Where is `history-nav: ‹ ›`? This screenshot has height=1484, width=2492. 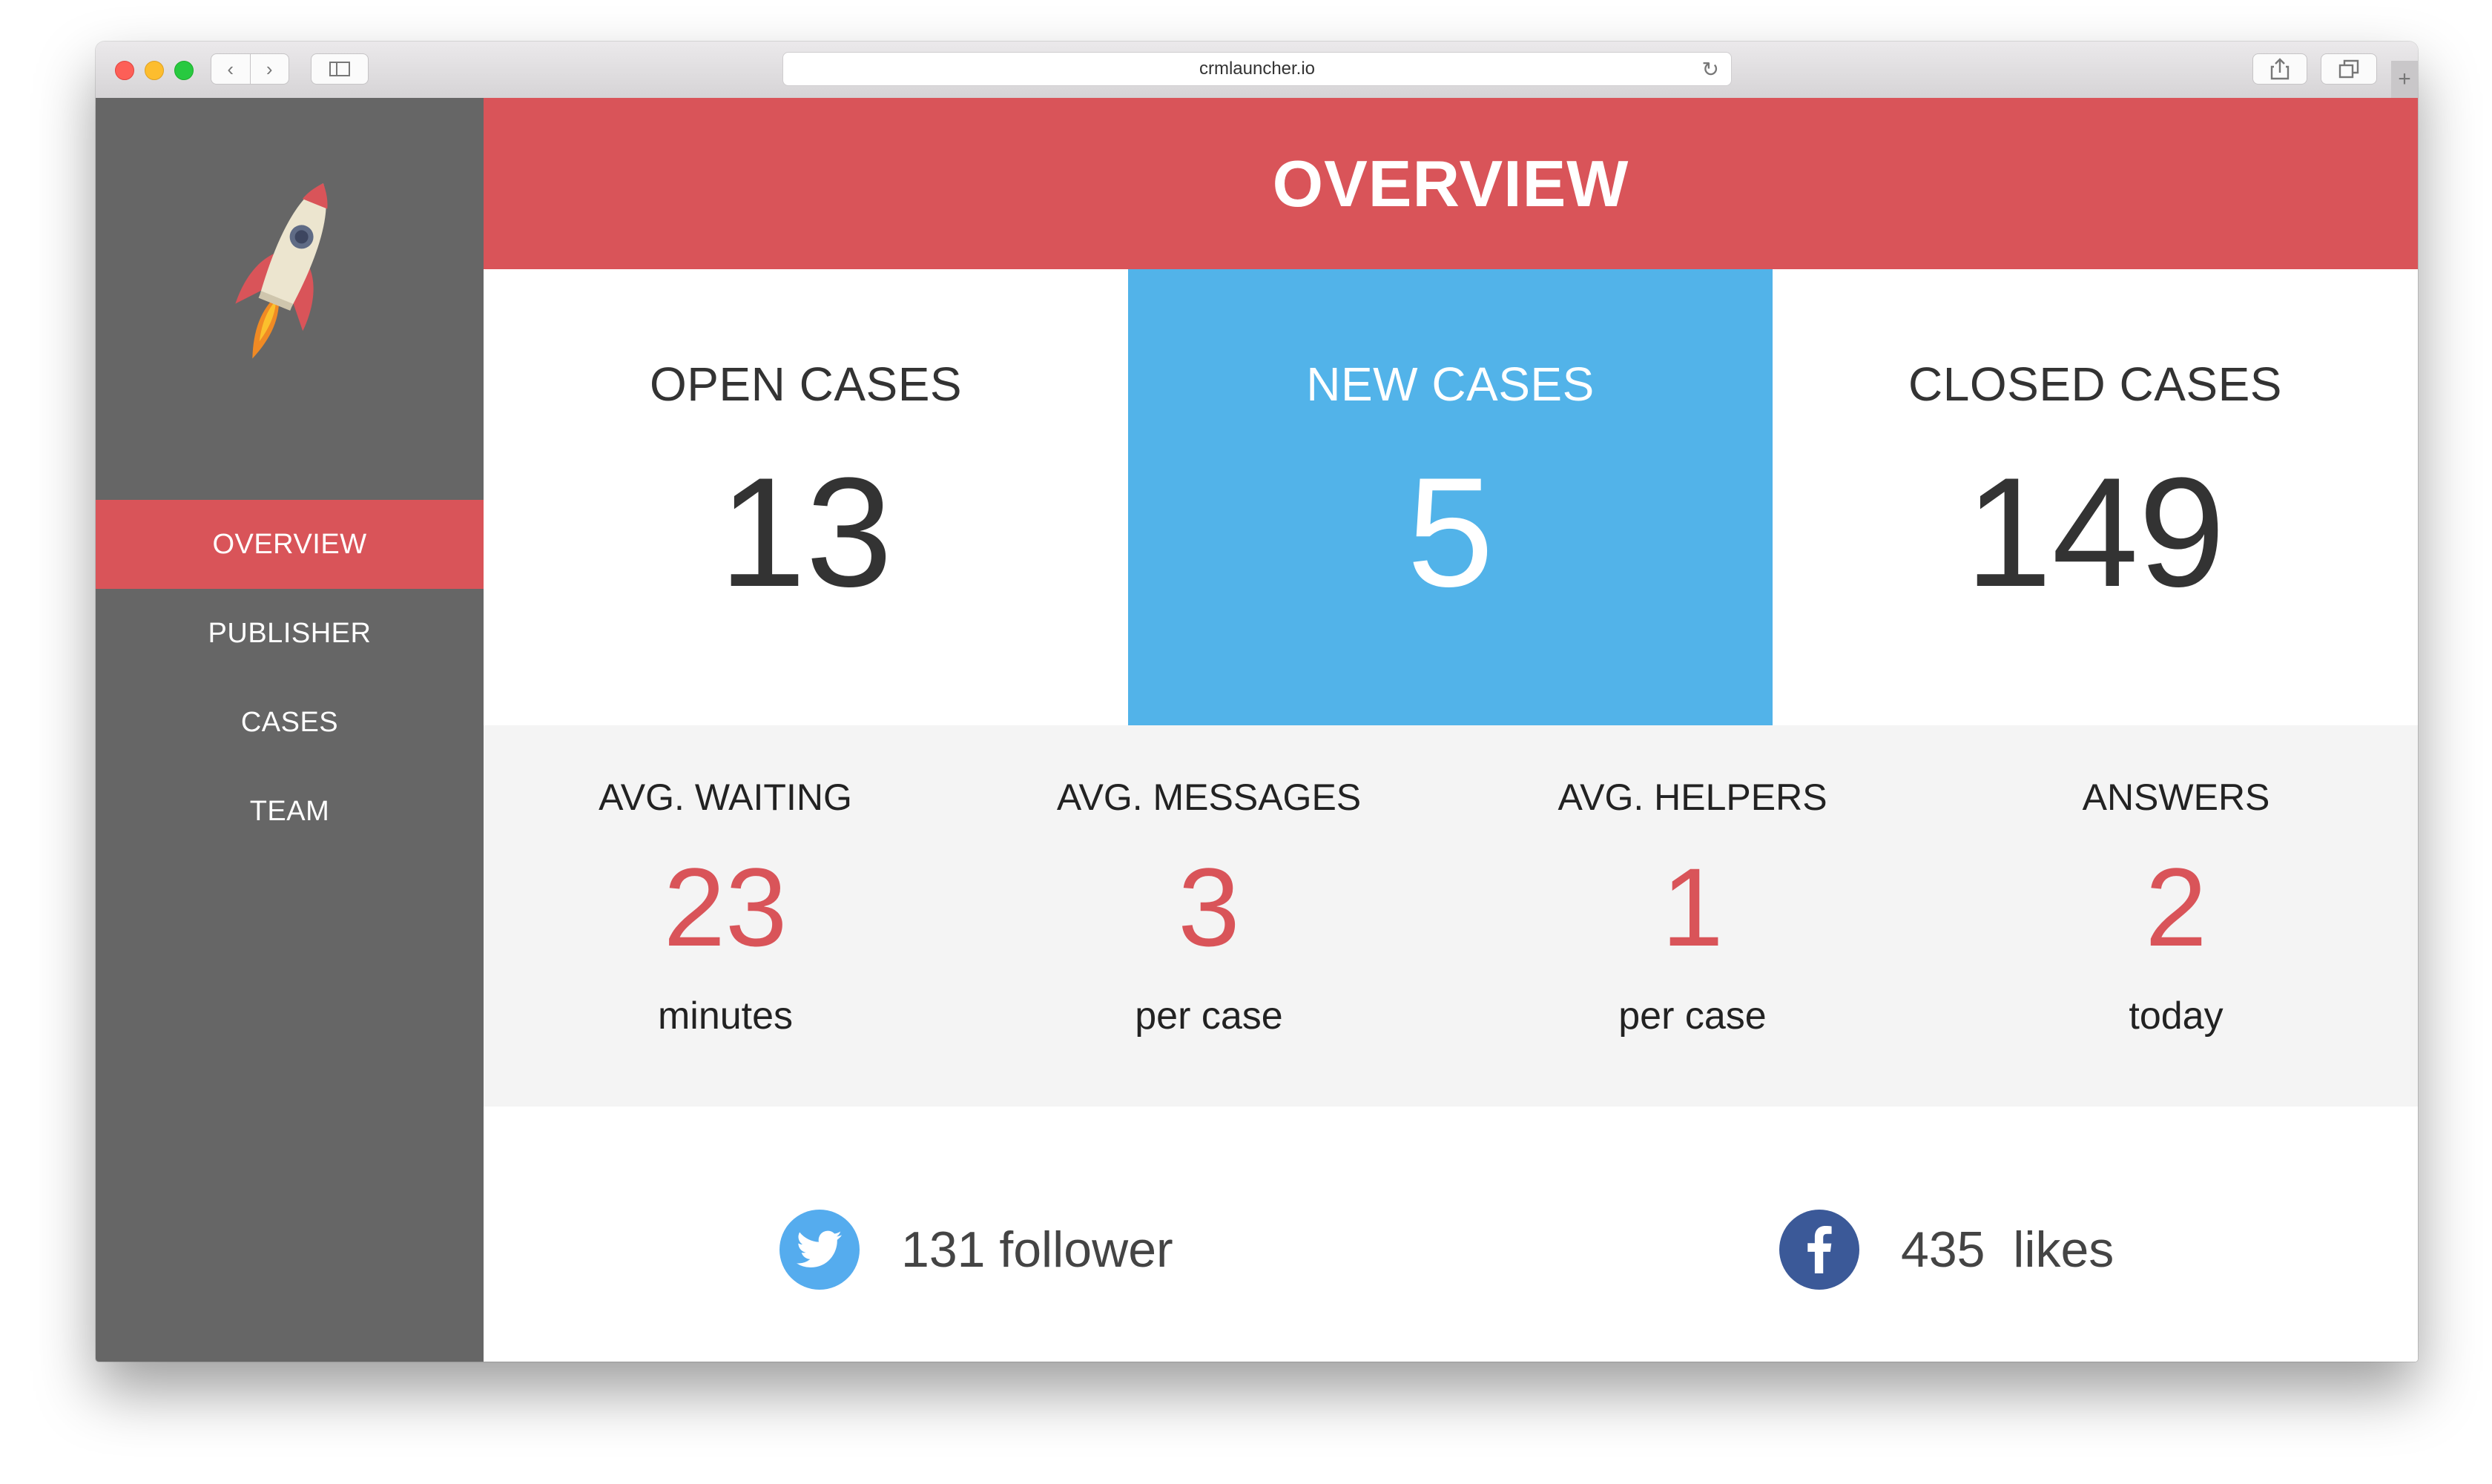
history-nav: ‹ › is located at coordinates (250, 69).